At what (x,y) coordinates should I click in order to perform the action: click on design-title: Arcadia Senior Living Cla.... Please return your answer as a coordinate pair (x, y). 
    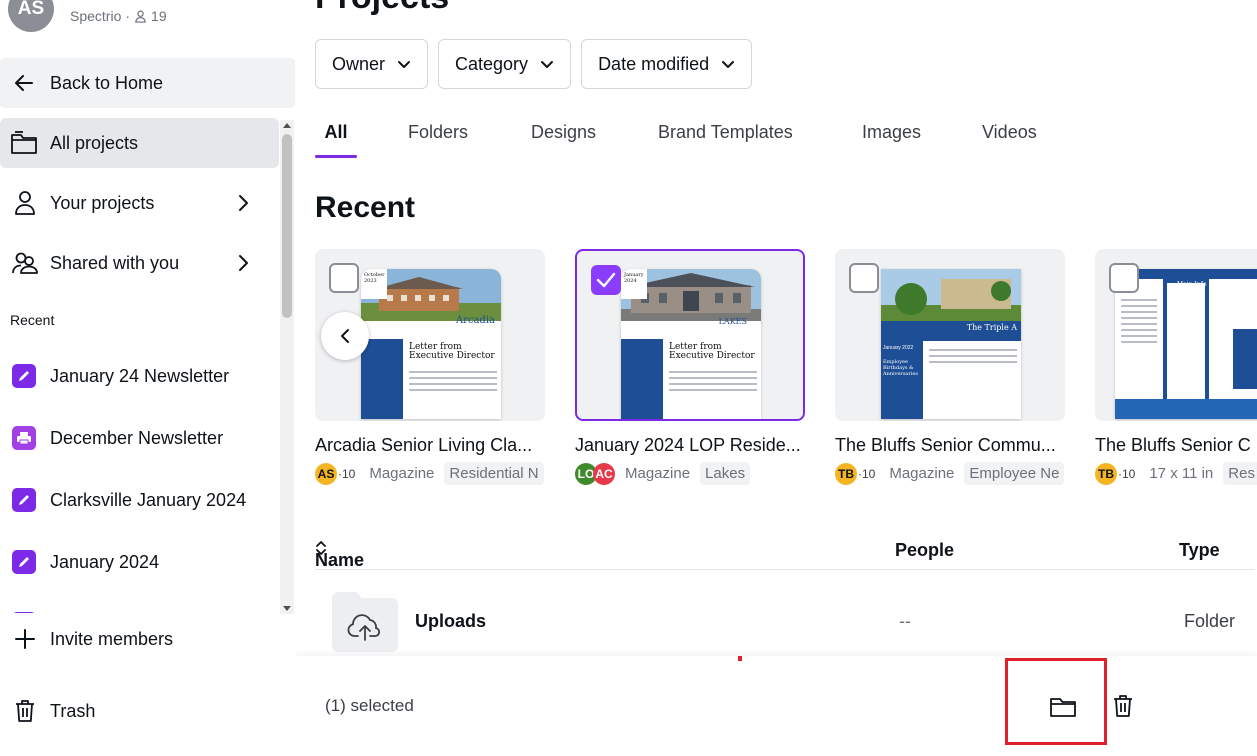
    Looking at the image, I should click on (430, 445).